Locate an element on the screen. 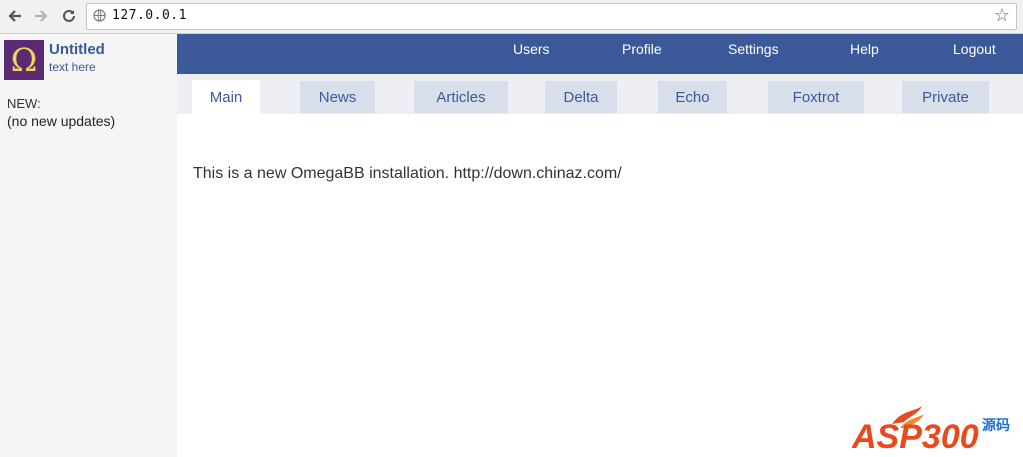  browser-toolbar: 127.0.0.1 ☆ is located at coordinates (511, 17).